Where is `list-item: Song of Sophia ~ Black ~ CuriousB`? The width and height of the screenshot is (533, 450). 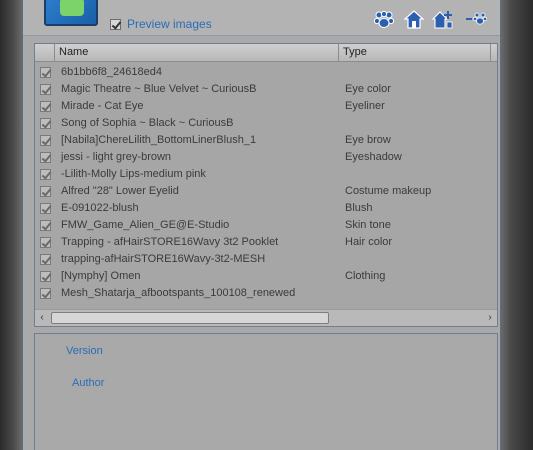 list-item: Song of Sophia ~ Black ~ CuriousB is located at coordinates (266, 123).